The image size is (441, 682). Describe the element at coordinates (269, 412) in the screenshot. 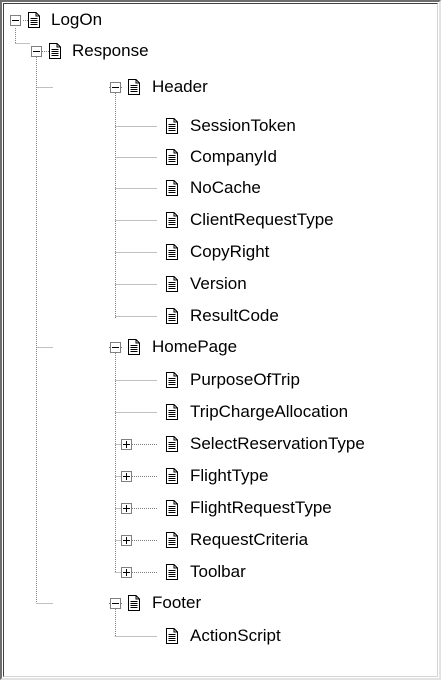

I see `tree-node-label: TripChargeAllocation` at that location.